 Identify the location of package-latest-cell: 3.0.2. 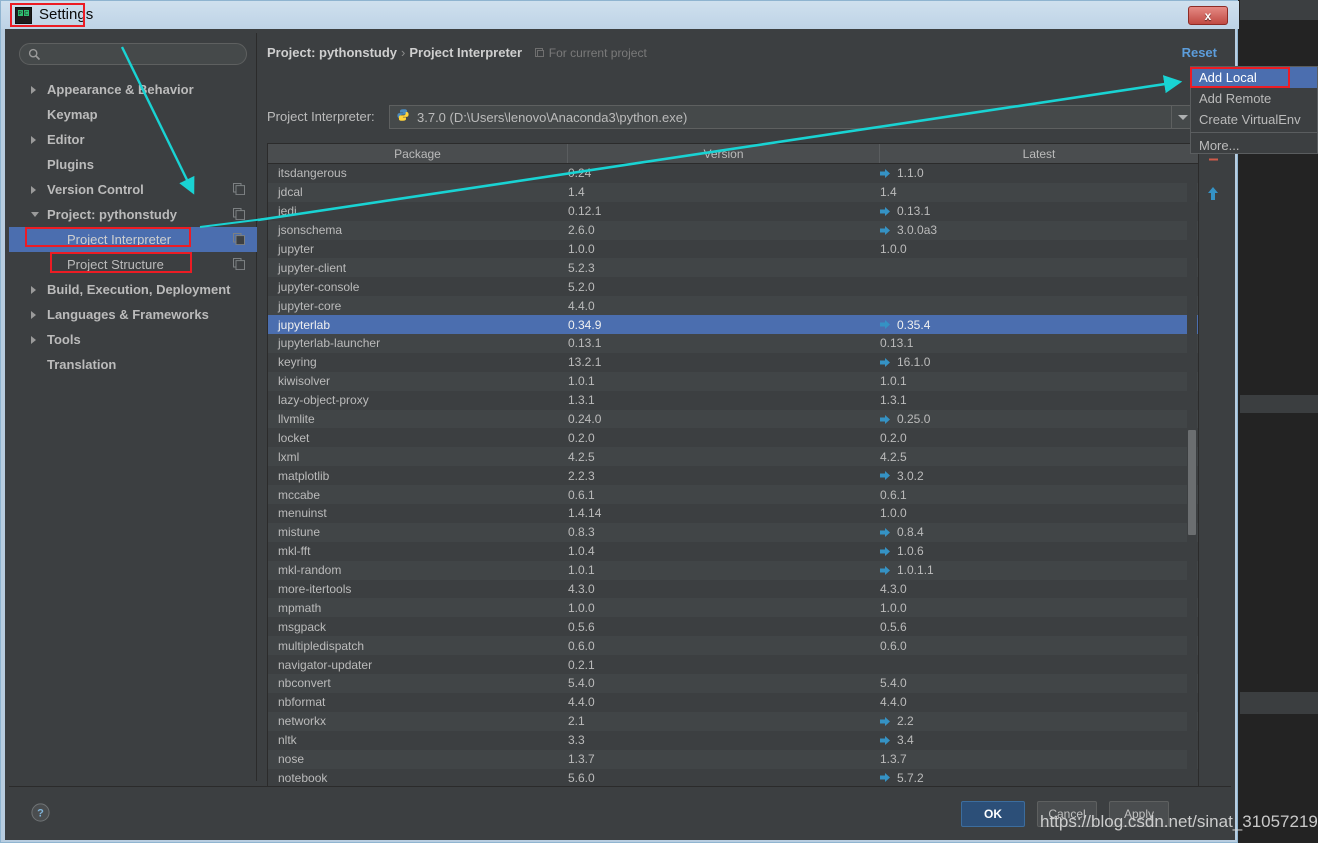
(1039, 476).